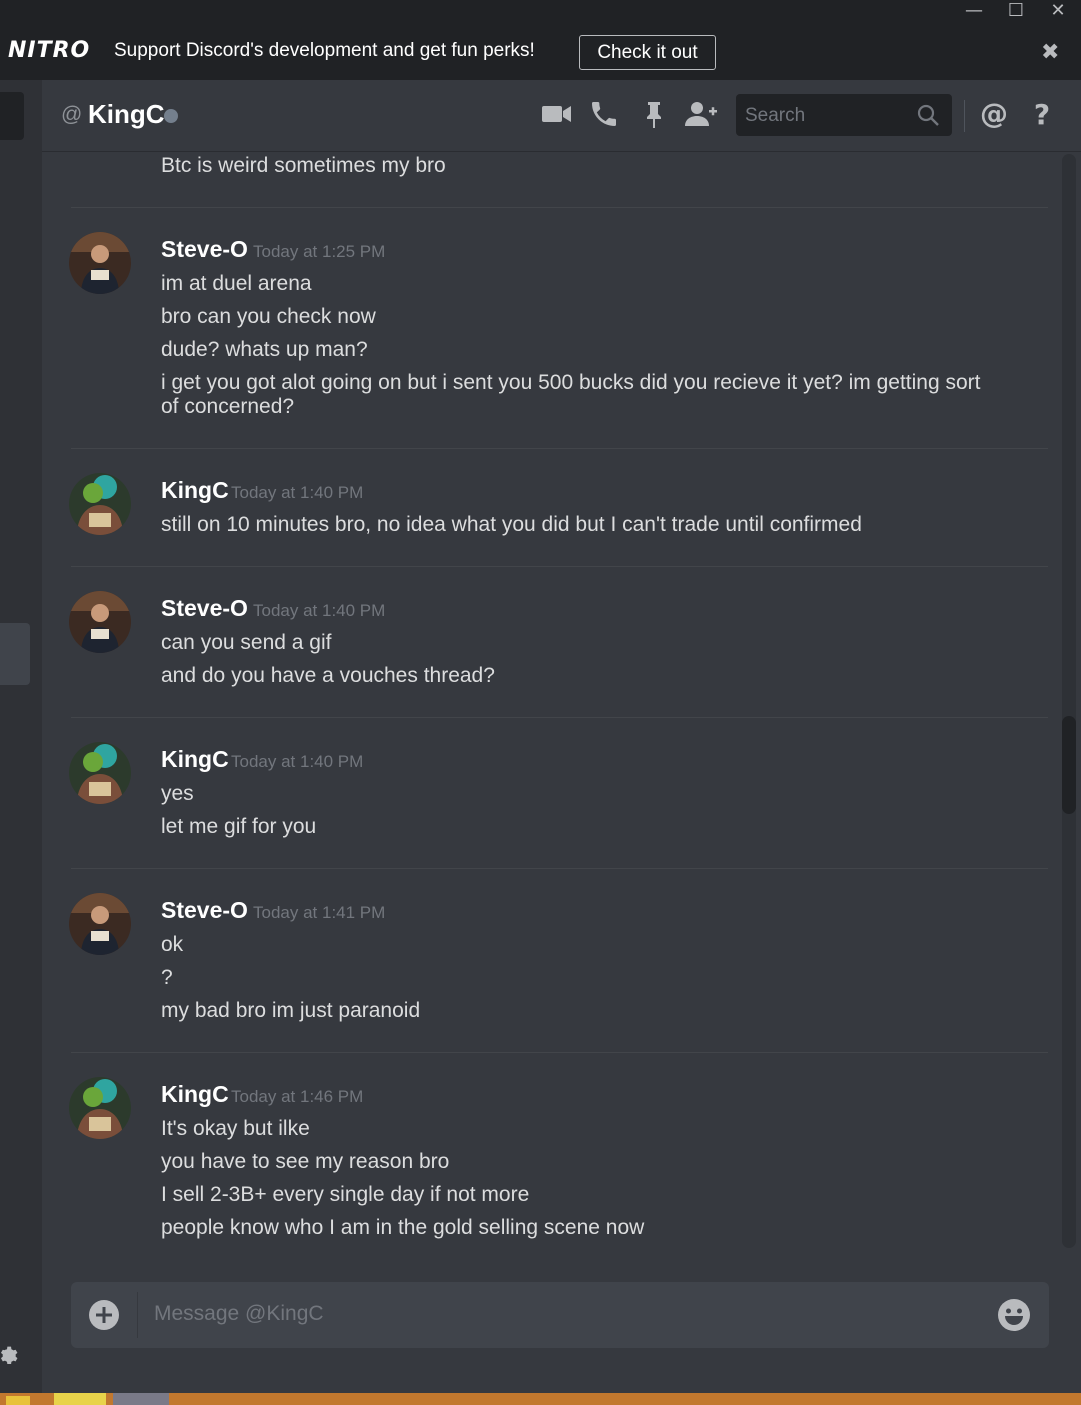 This screenshot has width=1081, height=1405. I want to click on message-text: my bad bro im just paranoid, so click(291, 1010).